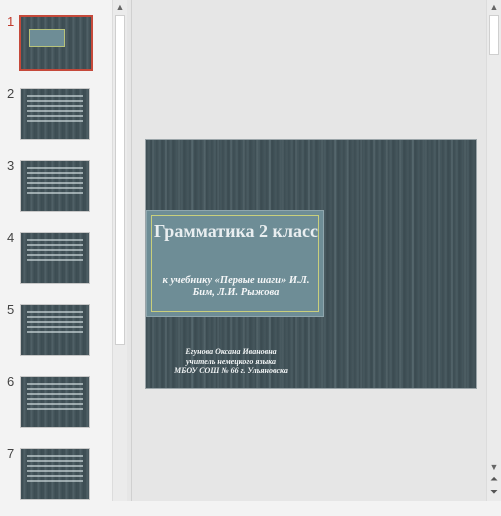 The width and height of the screenshot is (501, 516). I want to click on slide-number: 7, so click(11, 453).